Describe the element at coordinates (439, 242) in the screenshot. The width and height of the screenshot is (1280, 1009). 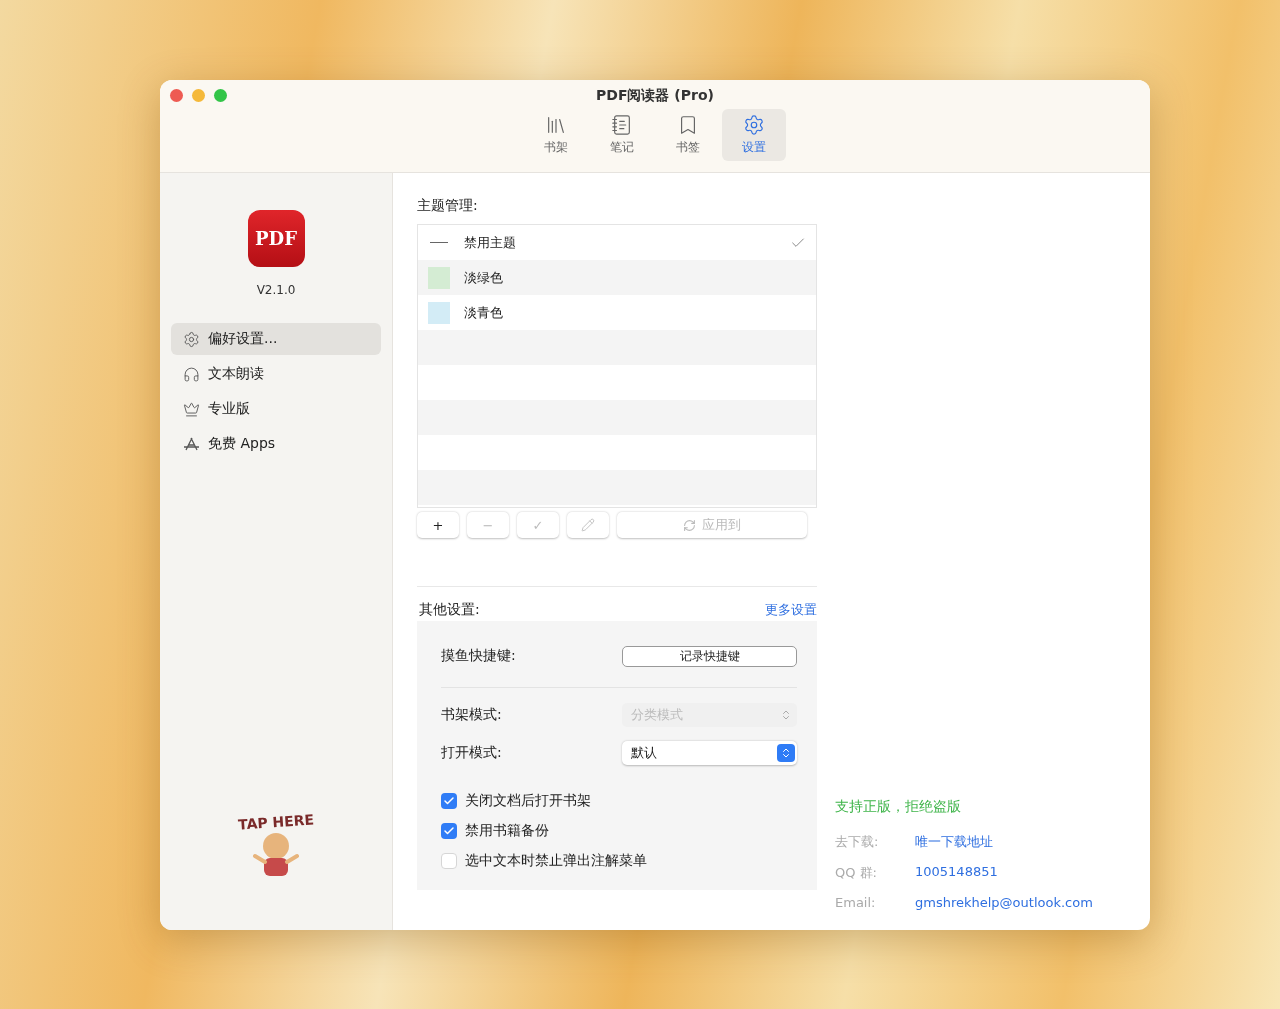
I see `dash-icon` at that location.